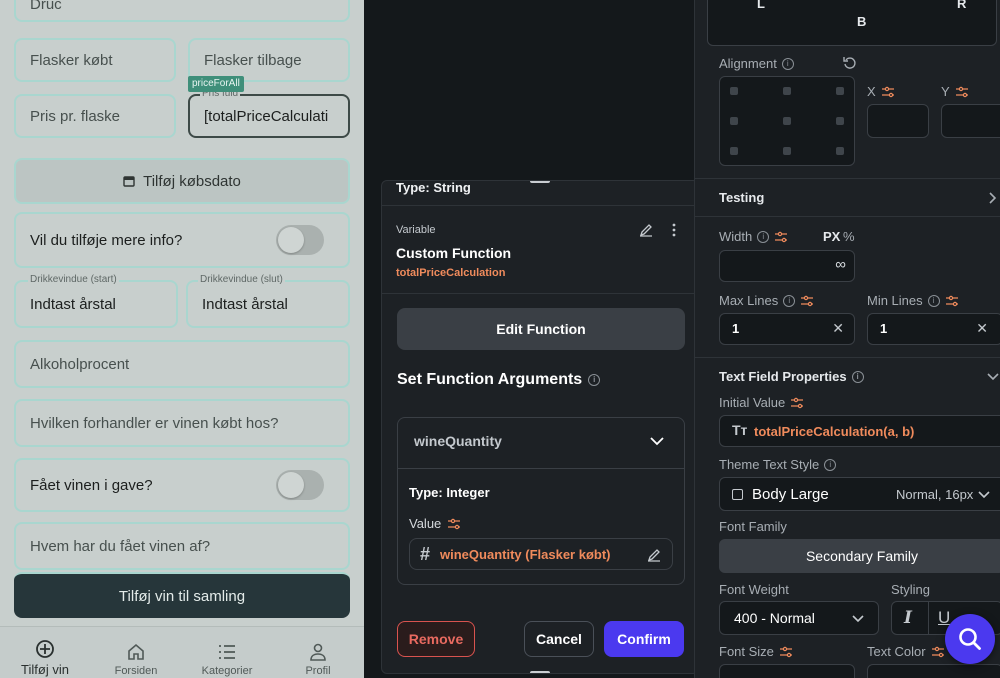 This screenshot has height=678, width=1000. I want to click on variable-name: totalPriceCalculation, so click(451, 273).